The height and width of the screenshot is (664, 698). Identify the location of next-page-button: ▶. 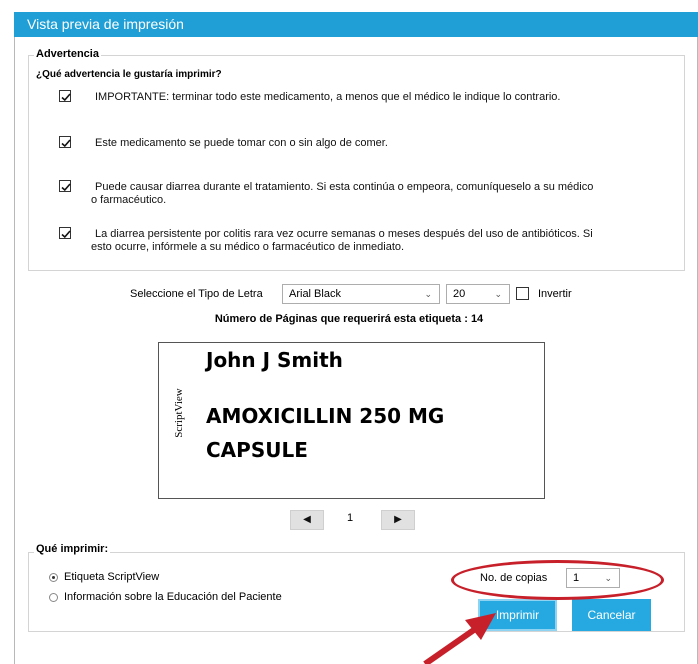
(398, 520).